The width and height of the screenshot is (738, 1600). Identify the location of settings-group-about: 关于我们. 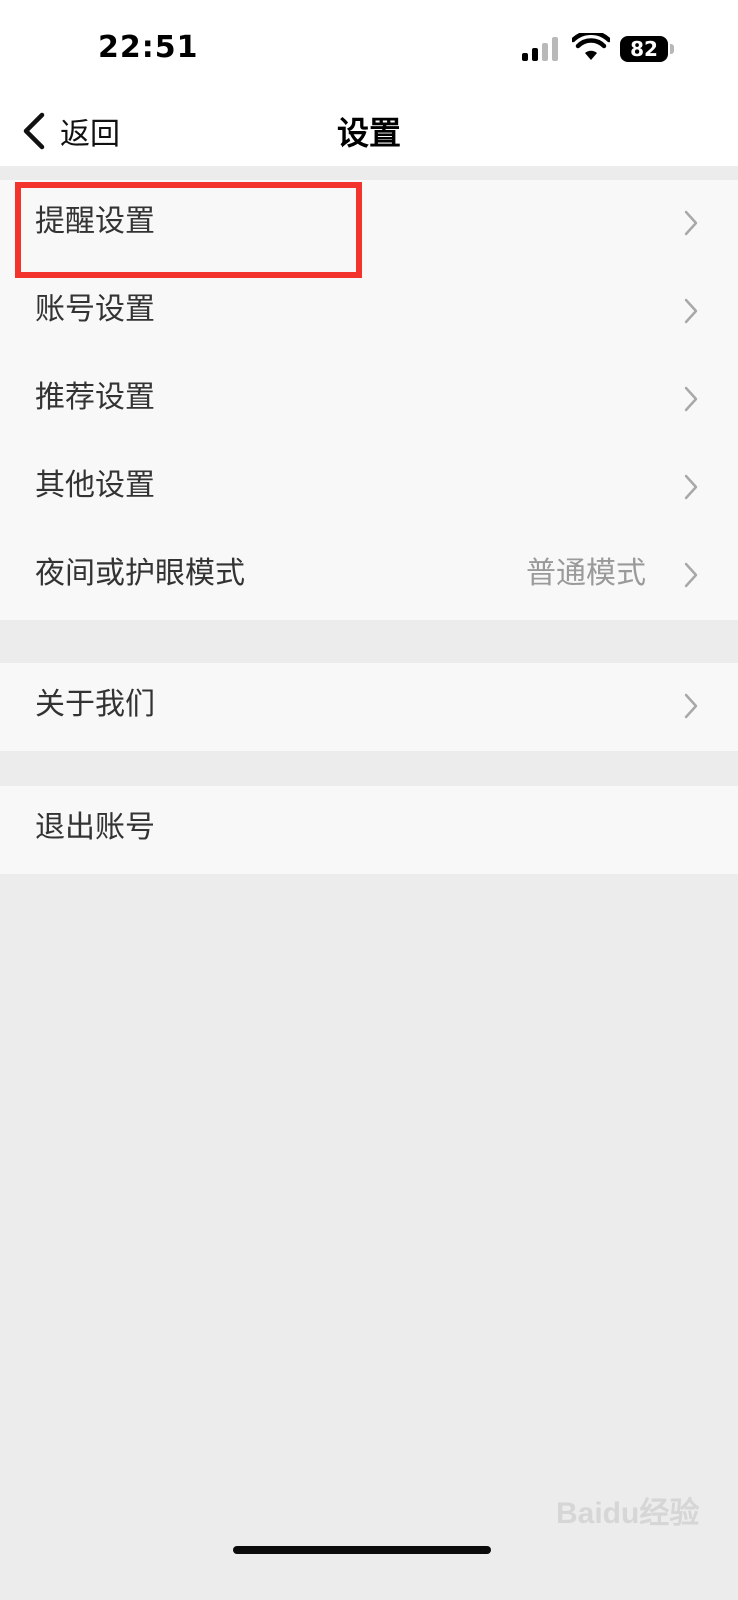
(369, 707).